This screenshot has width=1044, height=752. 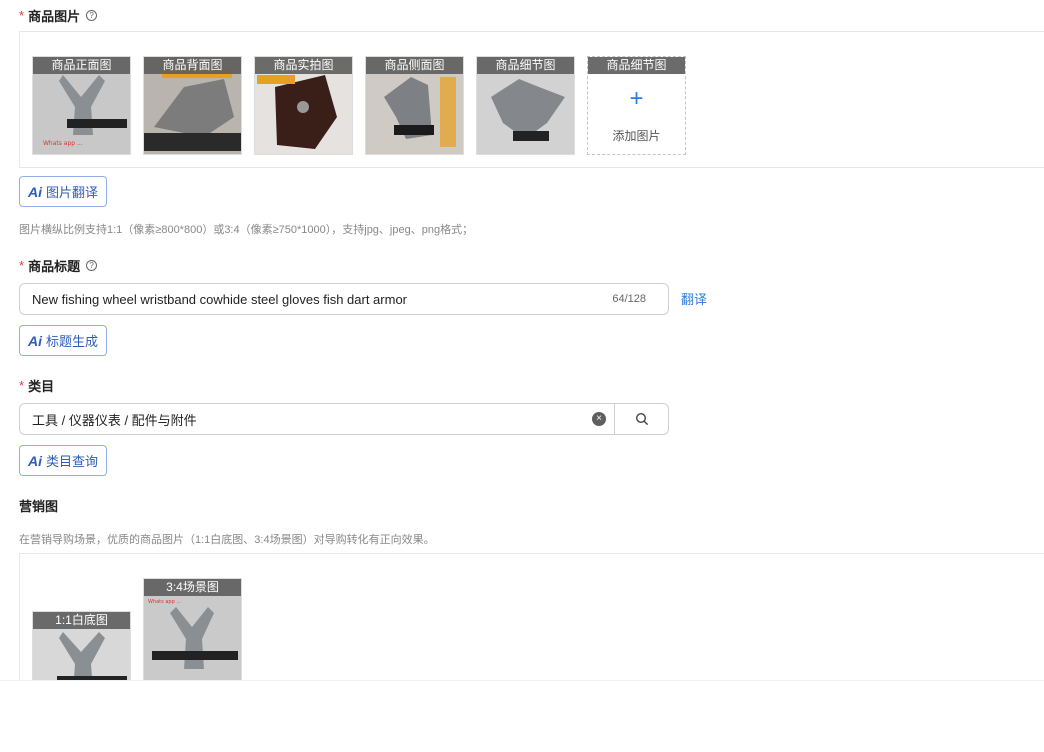 I want to click on add-image-slot: 商品细节图 + 添加图片, so click(x=636, y=105).